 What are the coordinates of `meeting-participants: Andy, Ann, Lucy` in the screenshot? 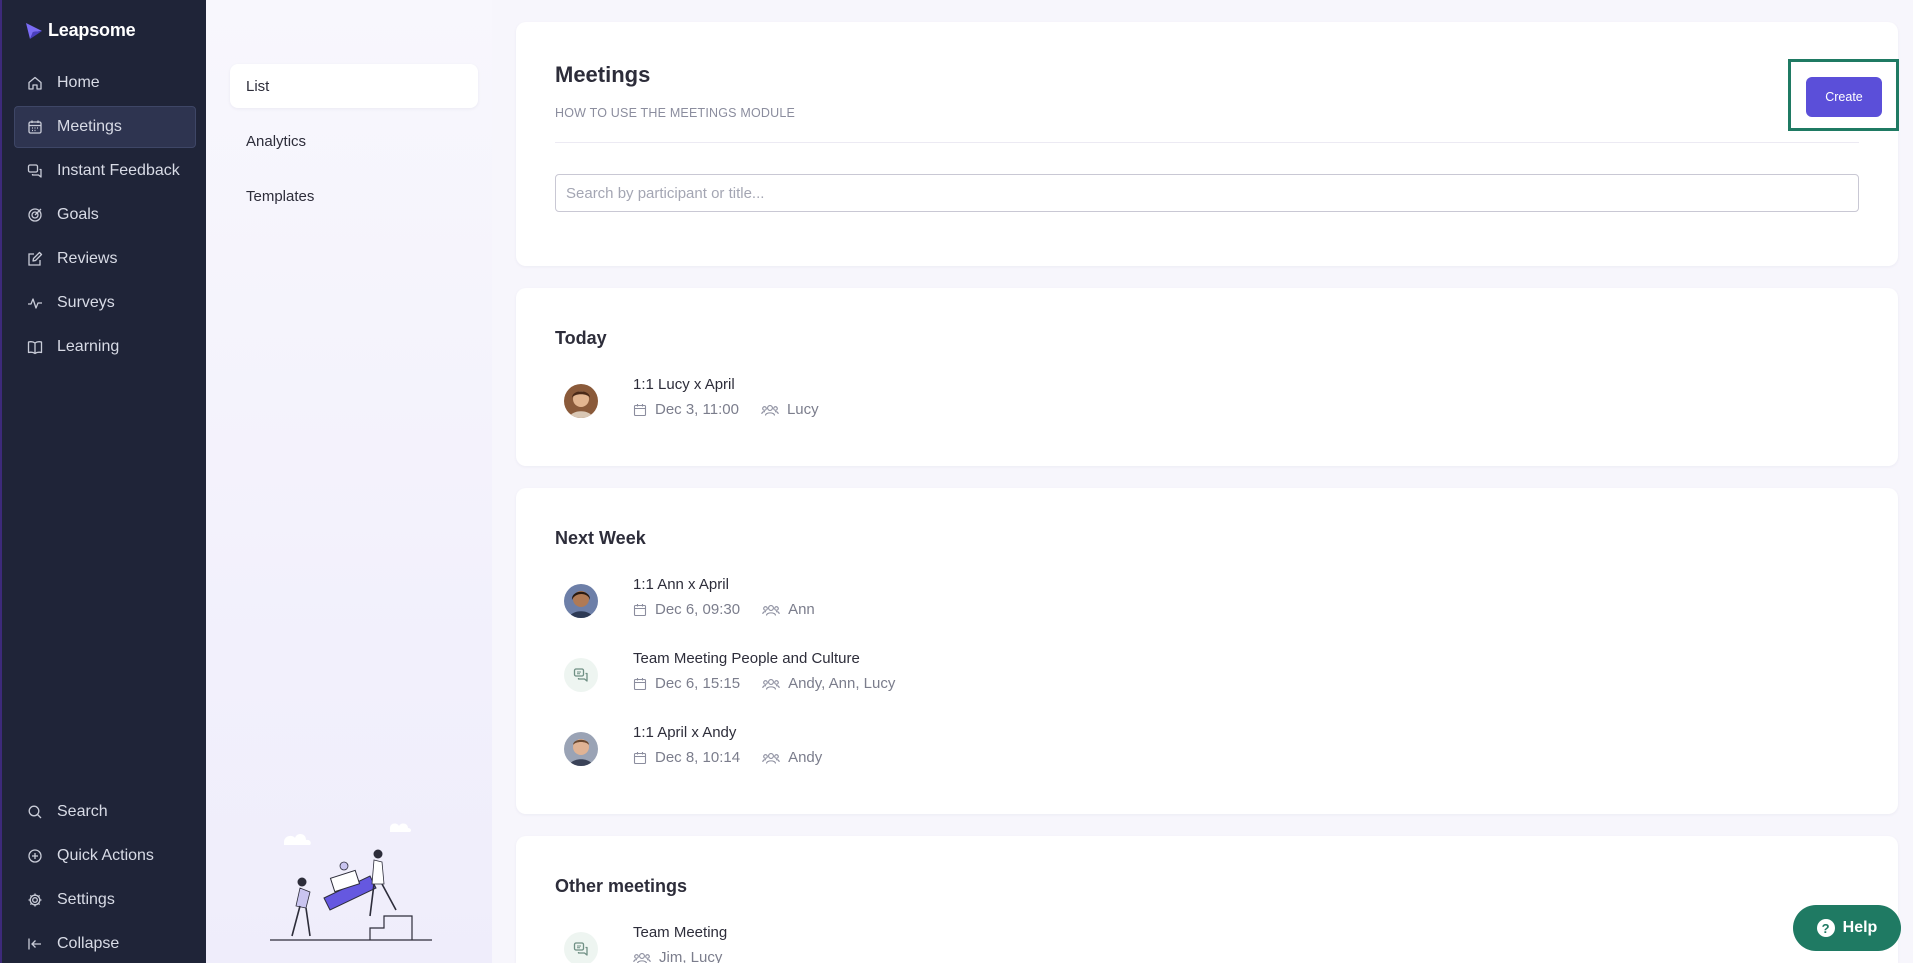 It's located at (842, 683).